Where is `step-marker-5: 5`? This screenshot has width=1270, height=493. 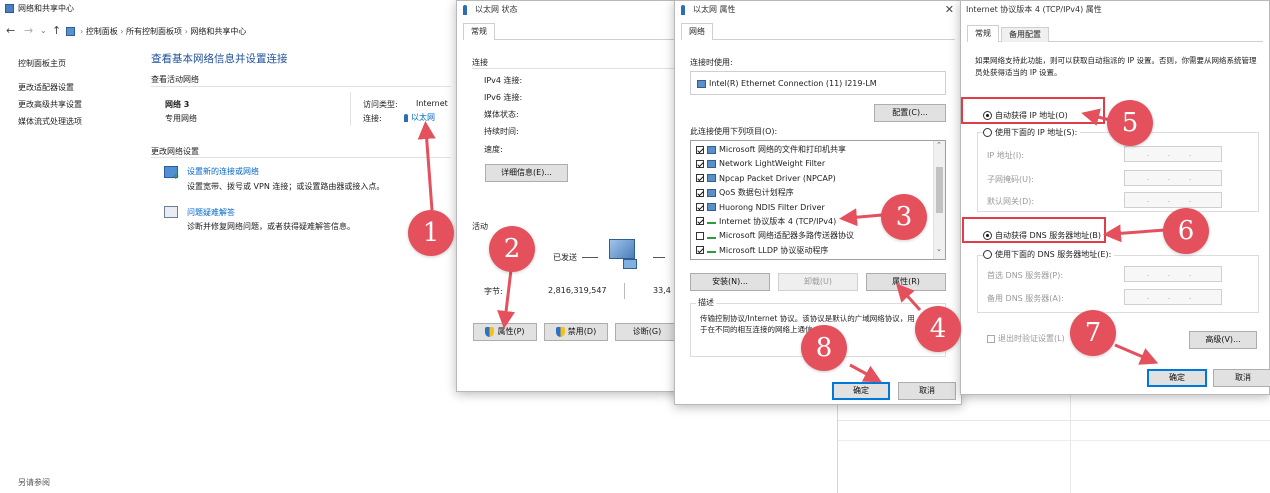 step-marker-5: 5 is located at coordinates (1130, 123).